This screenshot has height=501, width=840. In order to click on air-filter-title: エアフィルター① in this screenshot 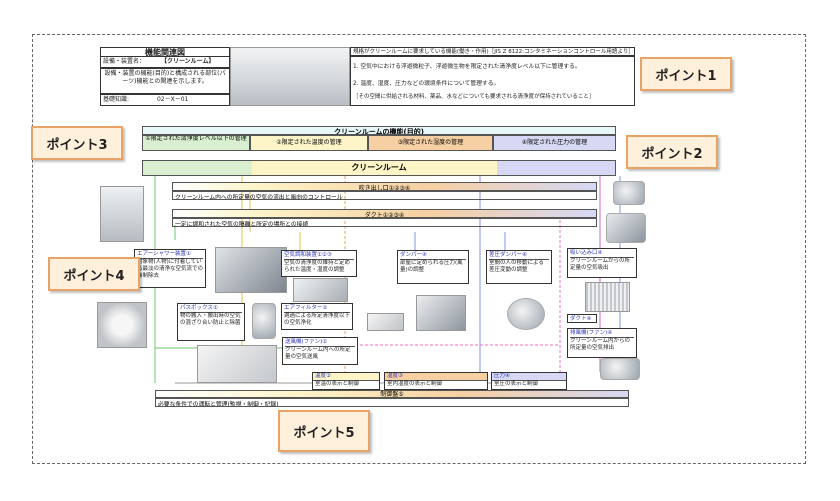, I will do `click(317, 309)`.